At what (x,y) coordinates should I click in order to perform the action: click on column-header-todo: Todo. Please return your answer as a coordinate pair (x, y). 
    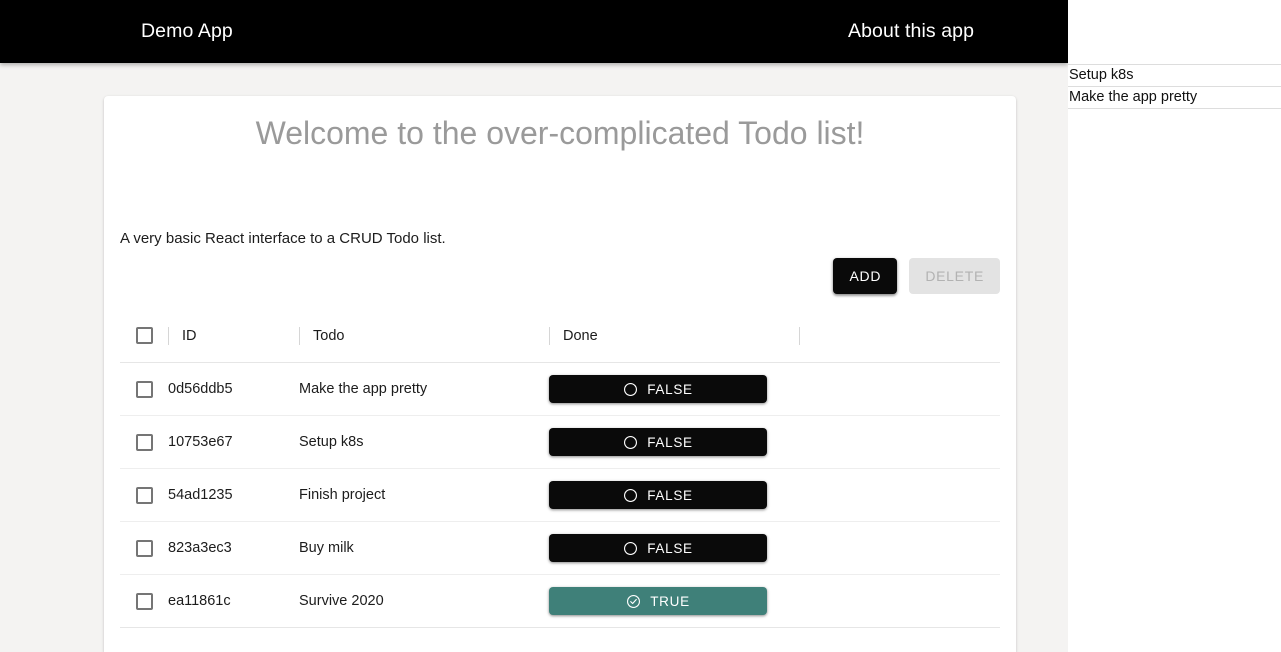
    Looking at the image, I should click on (424, 336).